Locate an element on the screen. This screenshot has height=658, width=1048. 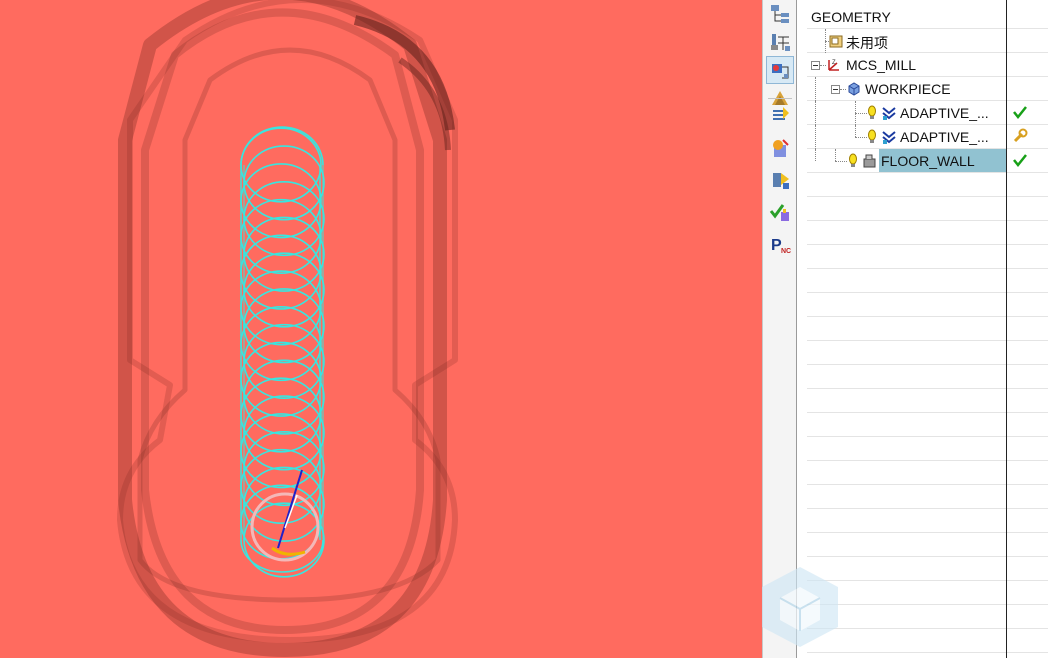
watermark-logo-icon is located at coordinates (805, 606).